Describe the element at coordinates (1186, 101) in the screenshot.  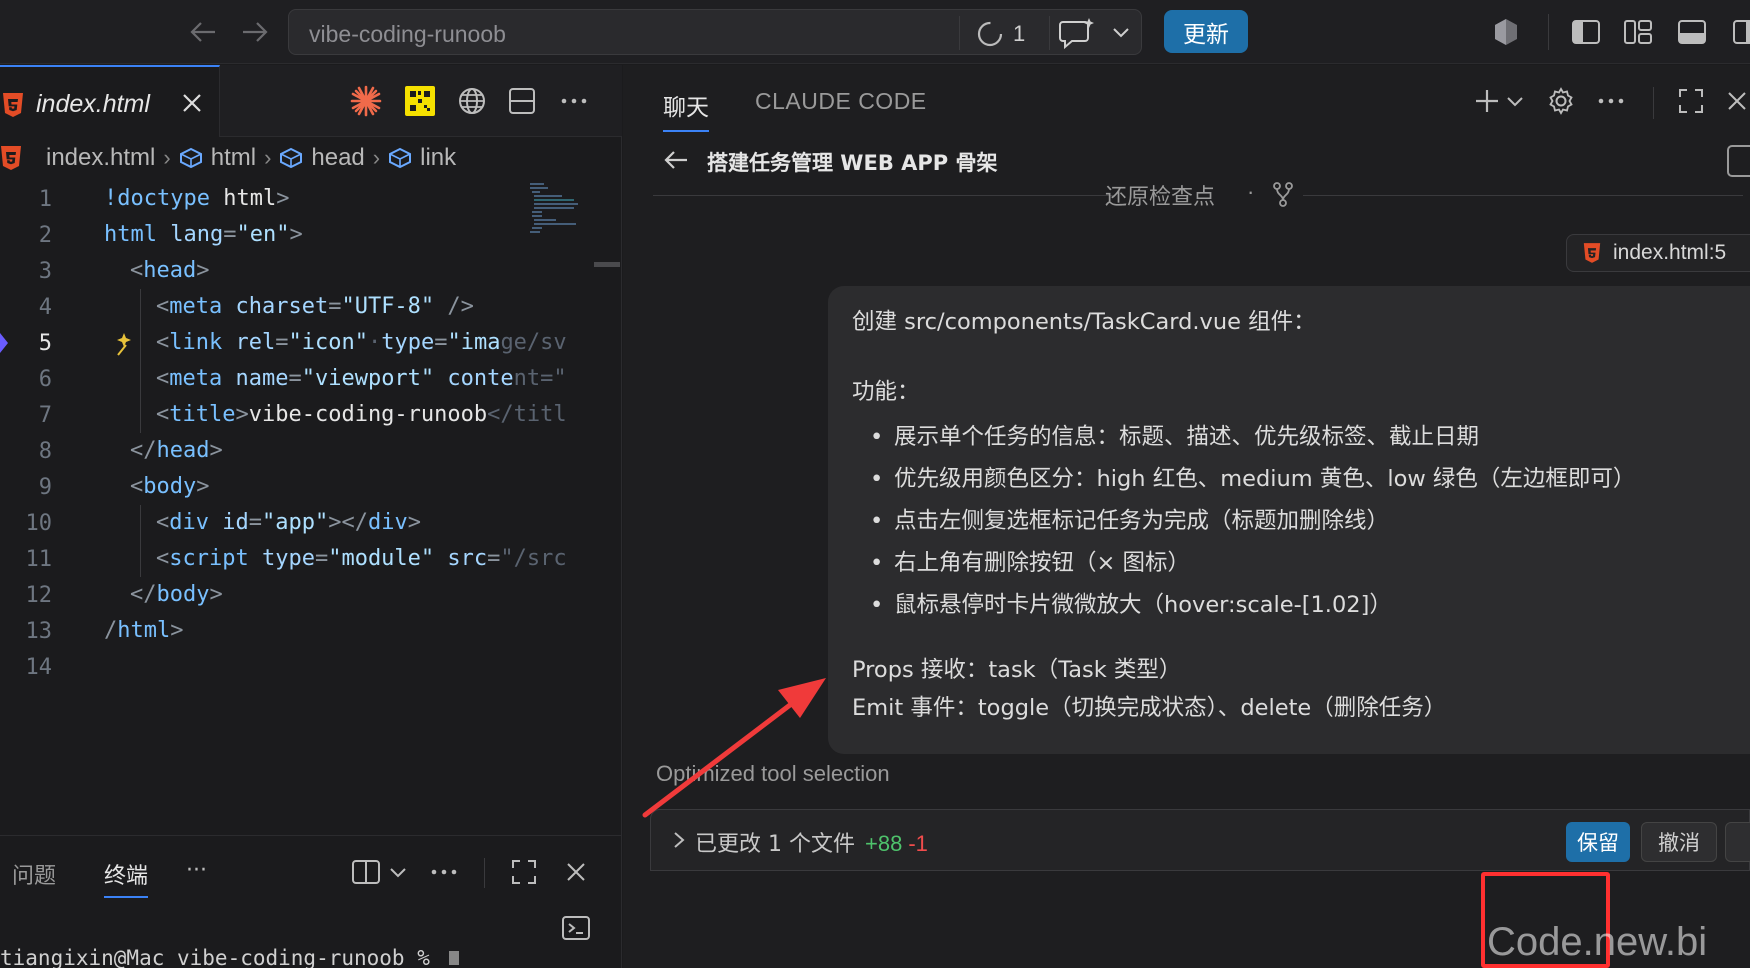
I see `chat-tab-bar: 聊天 CLAUDE CODE` at that location.